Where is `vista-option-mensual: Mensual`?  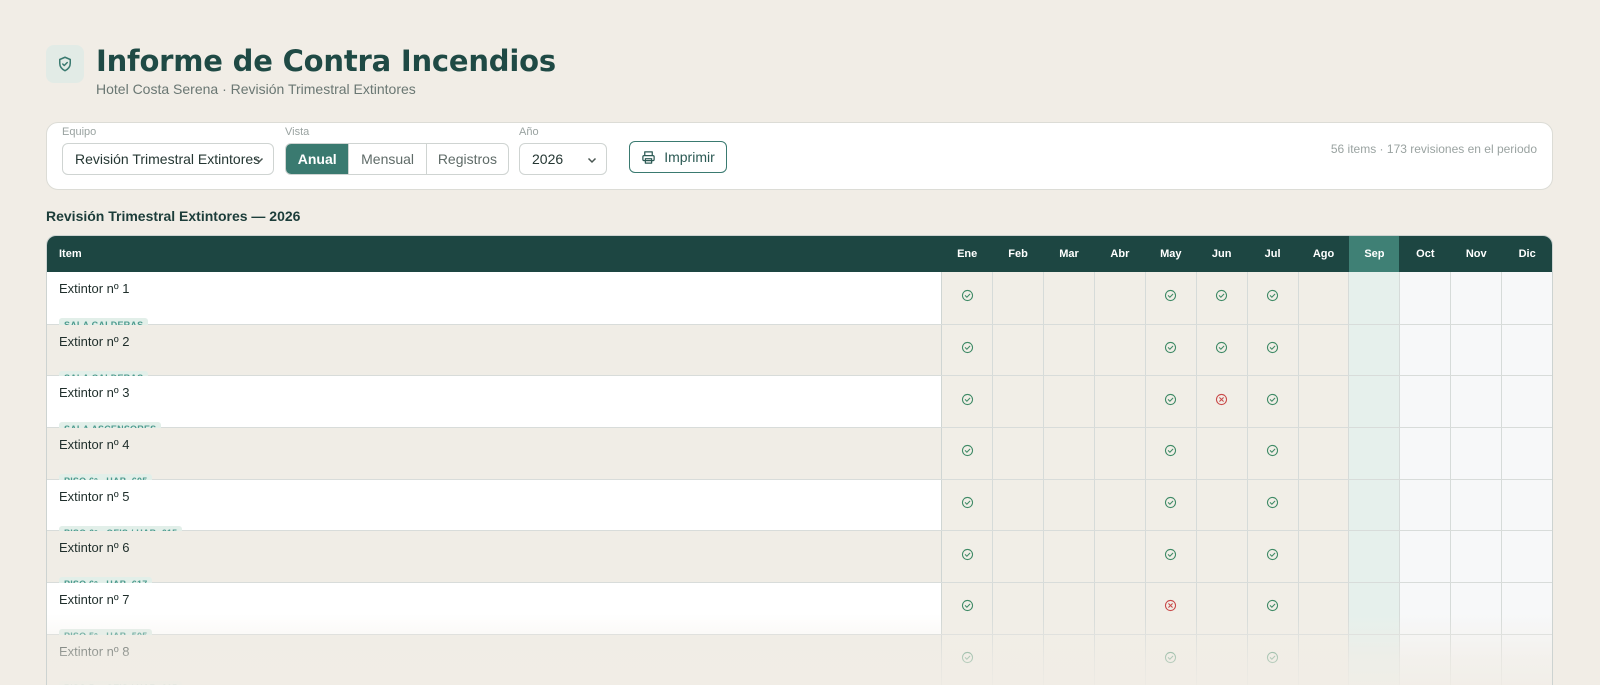
vista-option-mensual: Mensual is located at coordinates (386, 159).